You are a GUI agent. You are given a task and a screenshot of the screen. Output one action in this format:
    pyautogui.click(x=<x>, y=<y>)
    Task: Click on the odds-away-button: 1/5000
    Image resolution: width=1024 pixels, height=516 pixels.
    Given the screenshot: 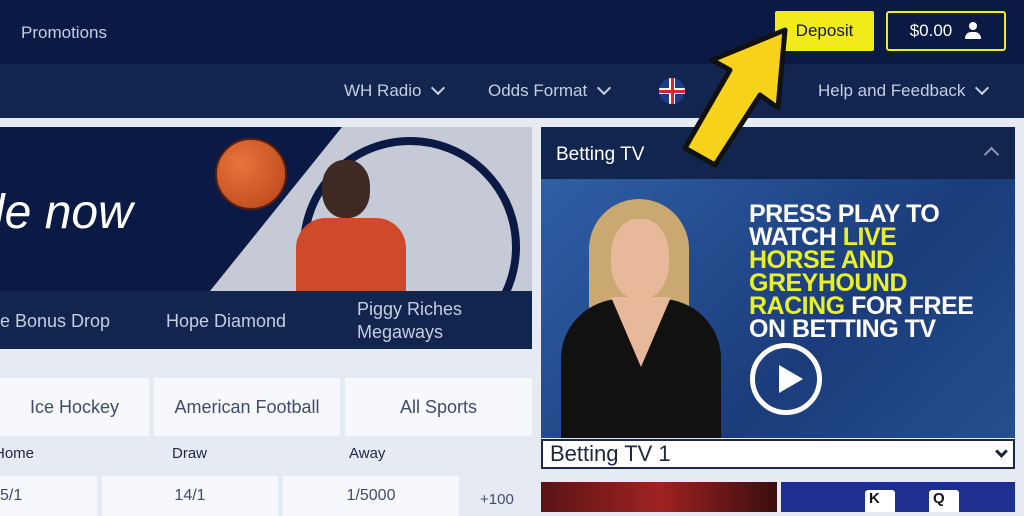 What is the action you would take?
    pyautogui.click(x=371, y=496)
    